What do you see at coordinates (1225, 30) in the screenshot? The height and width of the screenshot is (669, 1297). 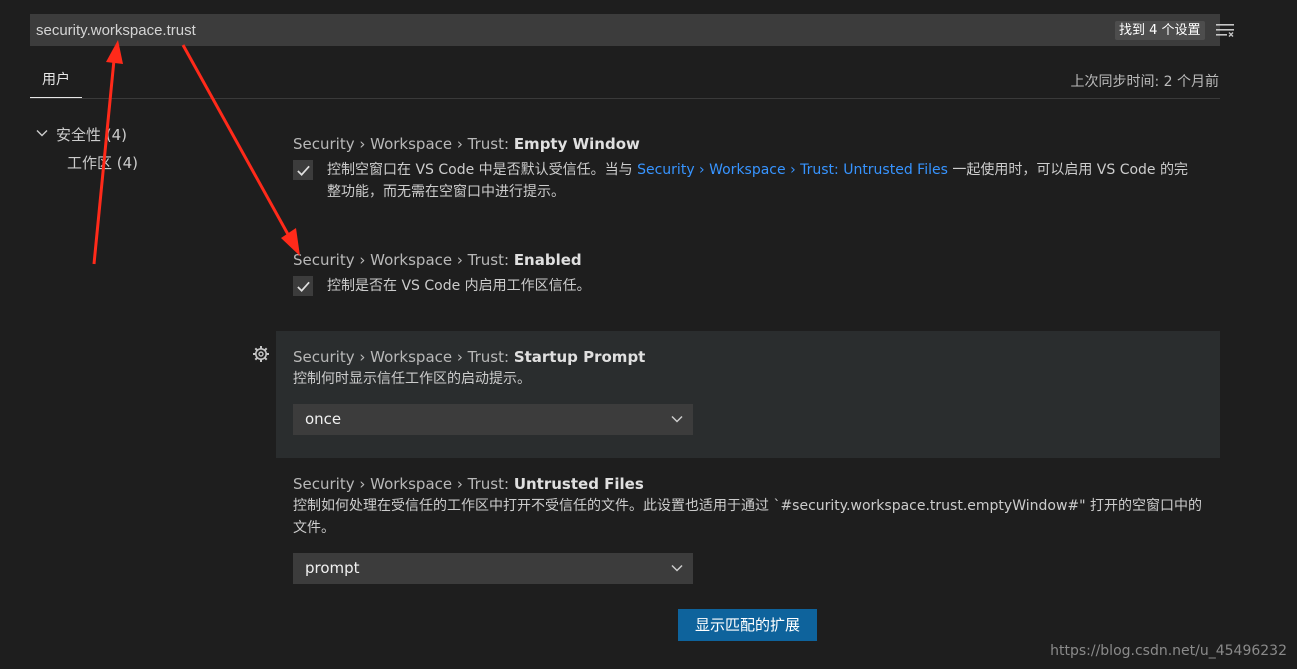 I see `filter-list-icon` at bounding box center [1225, 30].